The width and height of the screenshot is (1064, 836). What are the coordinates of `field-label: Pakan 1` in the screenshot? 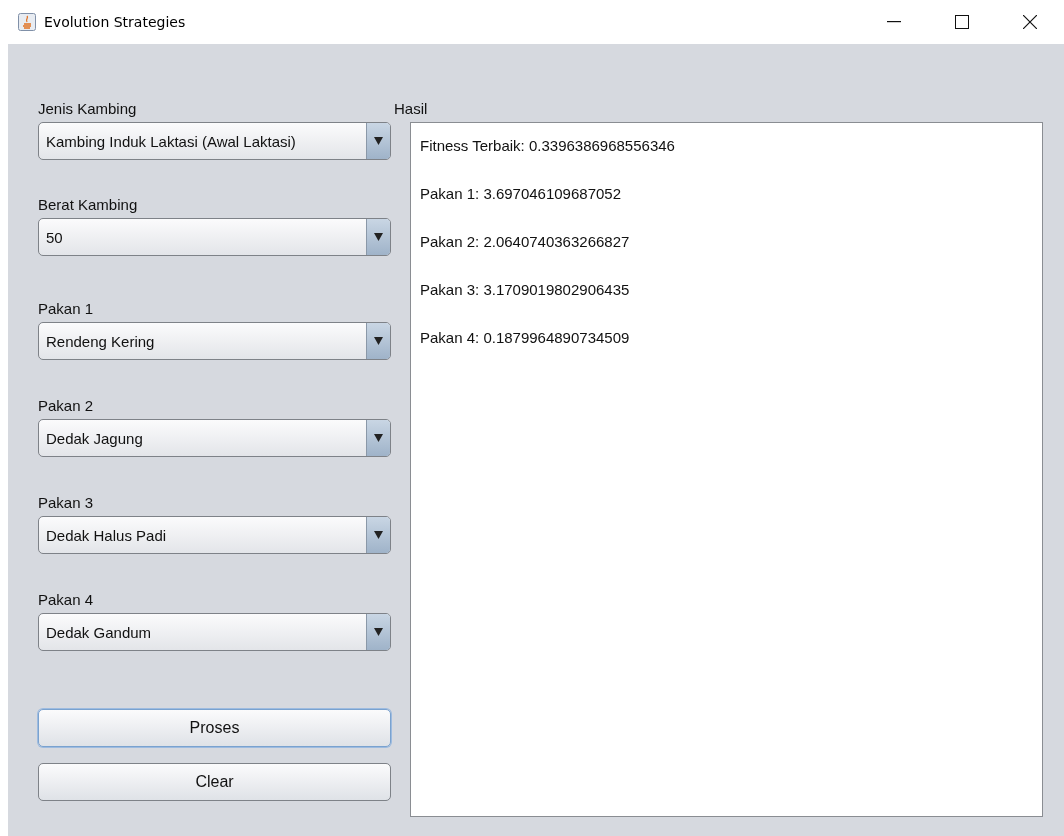 It's located at (66, 309).